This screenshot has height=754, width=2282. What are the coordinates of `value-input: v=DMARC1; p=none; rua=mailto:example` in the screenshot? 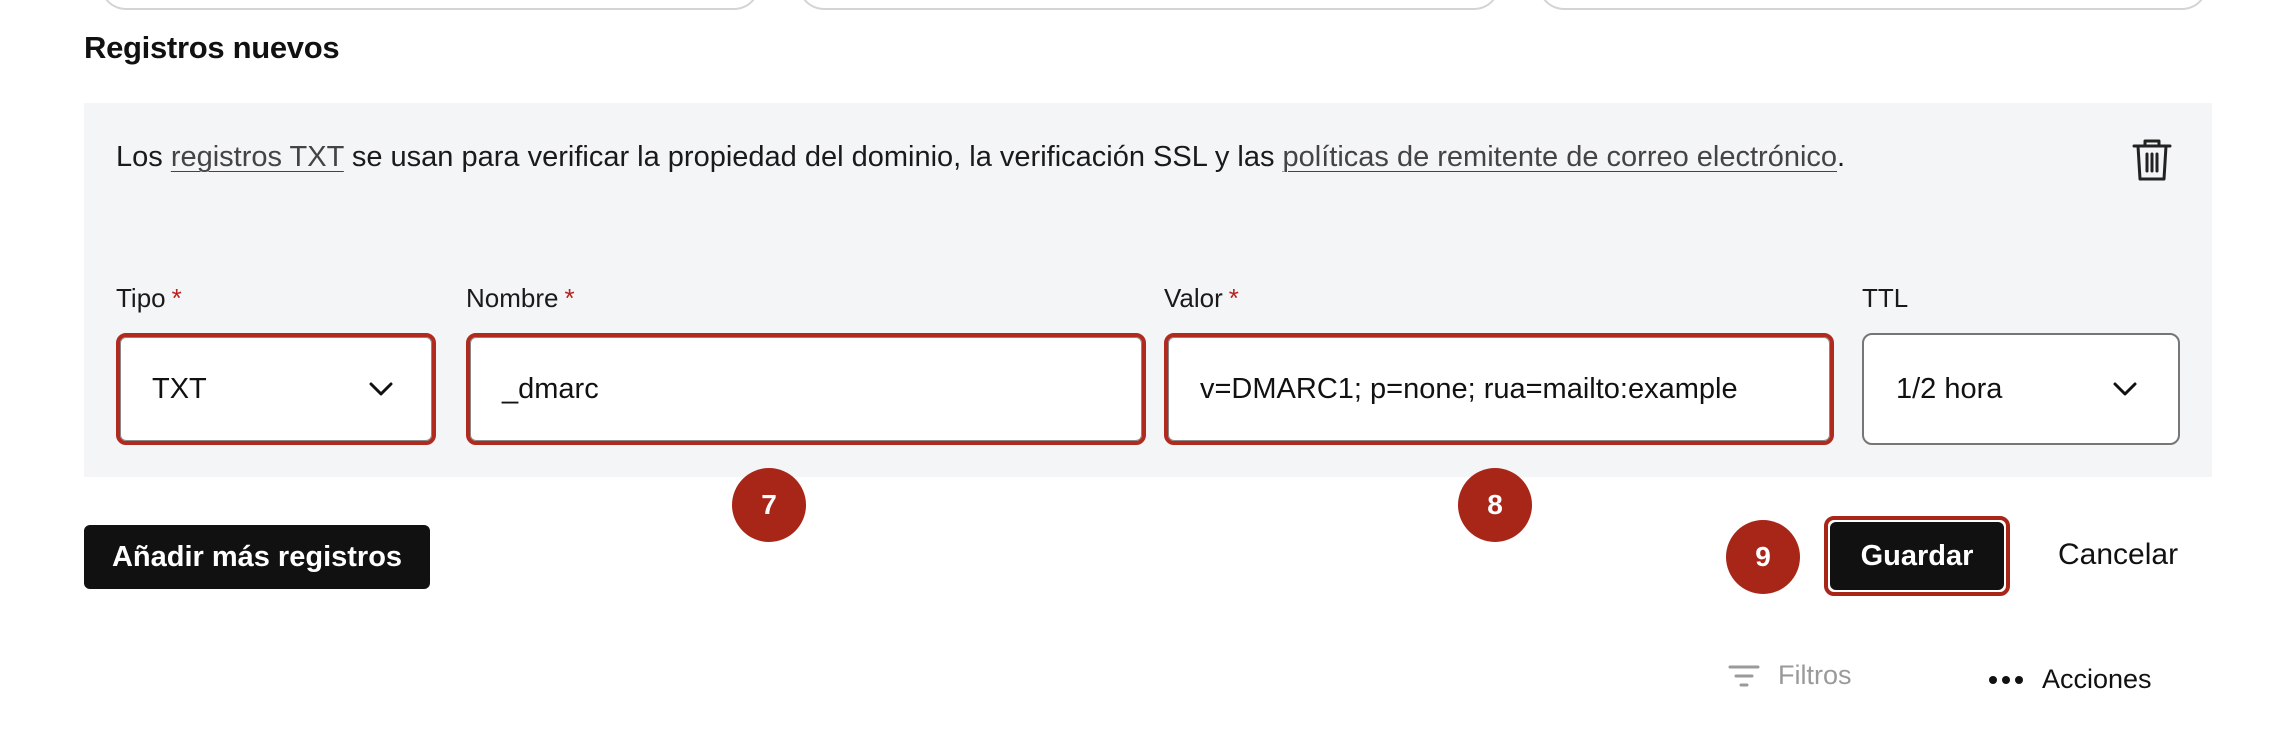 It's located at (1499, 389).